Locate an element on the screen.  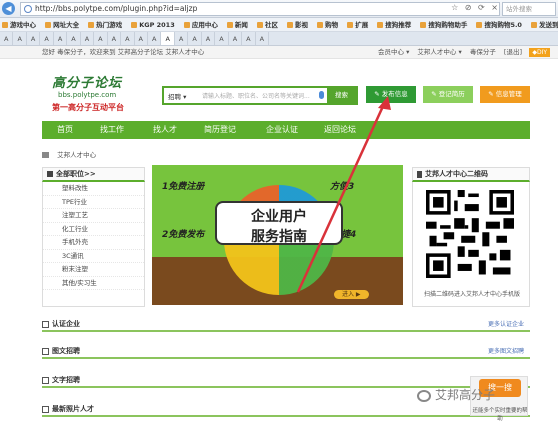
annotation-arrow is located at coordinates (343, 194).